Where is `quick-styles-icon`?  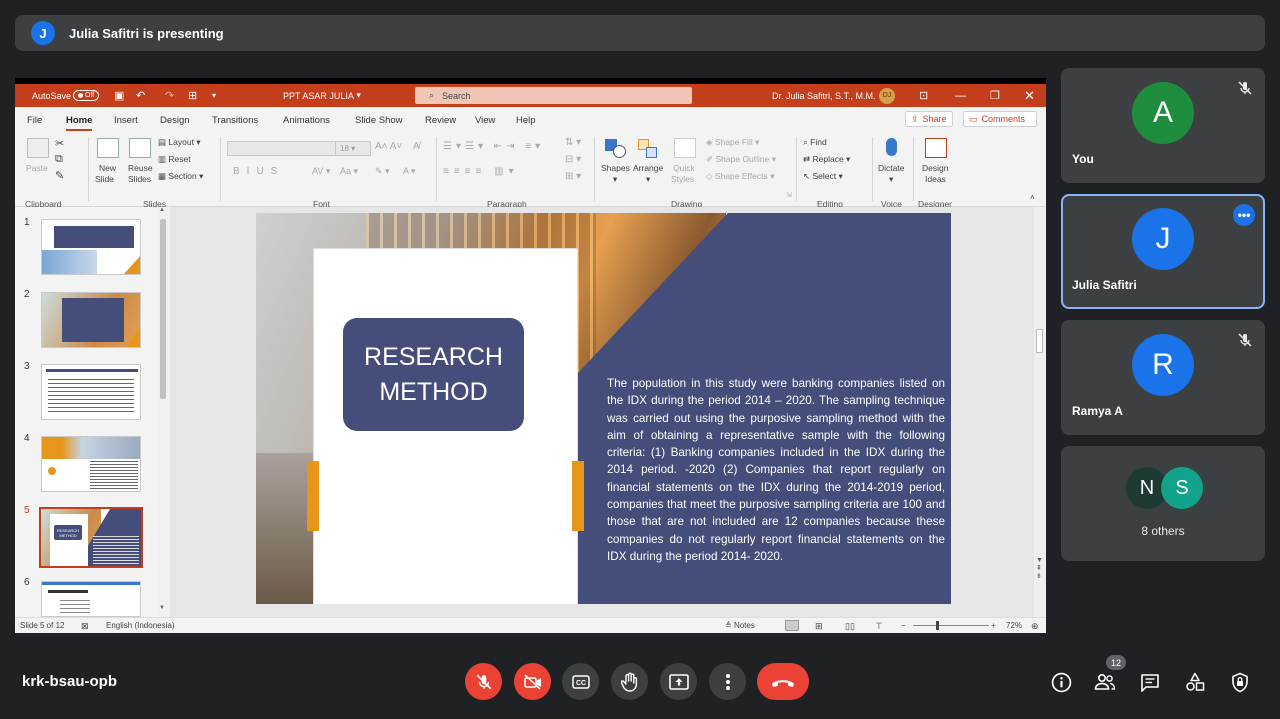 quick-styles-icon is located at coordinates (685, 148).